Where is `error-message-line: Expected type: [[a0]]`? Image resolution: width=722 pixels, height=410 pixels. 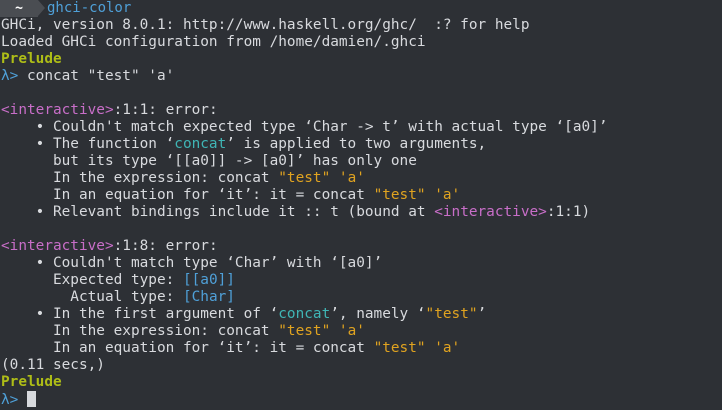 error-message-line: Expected type: [[a0]] is located at coordinates (118, 280).